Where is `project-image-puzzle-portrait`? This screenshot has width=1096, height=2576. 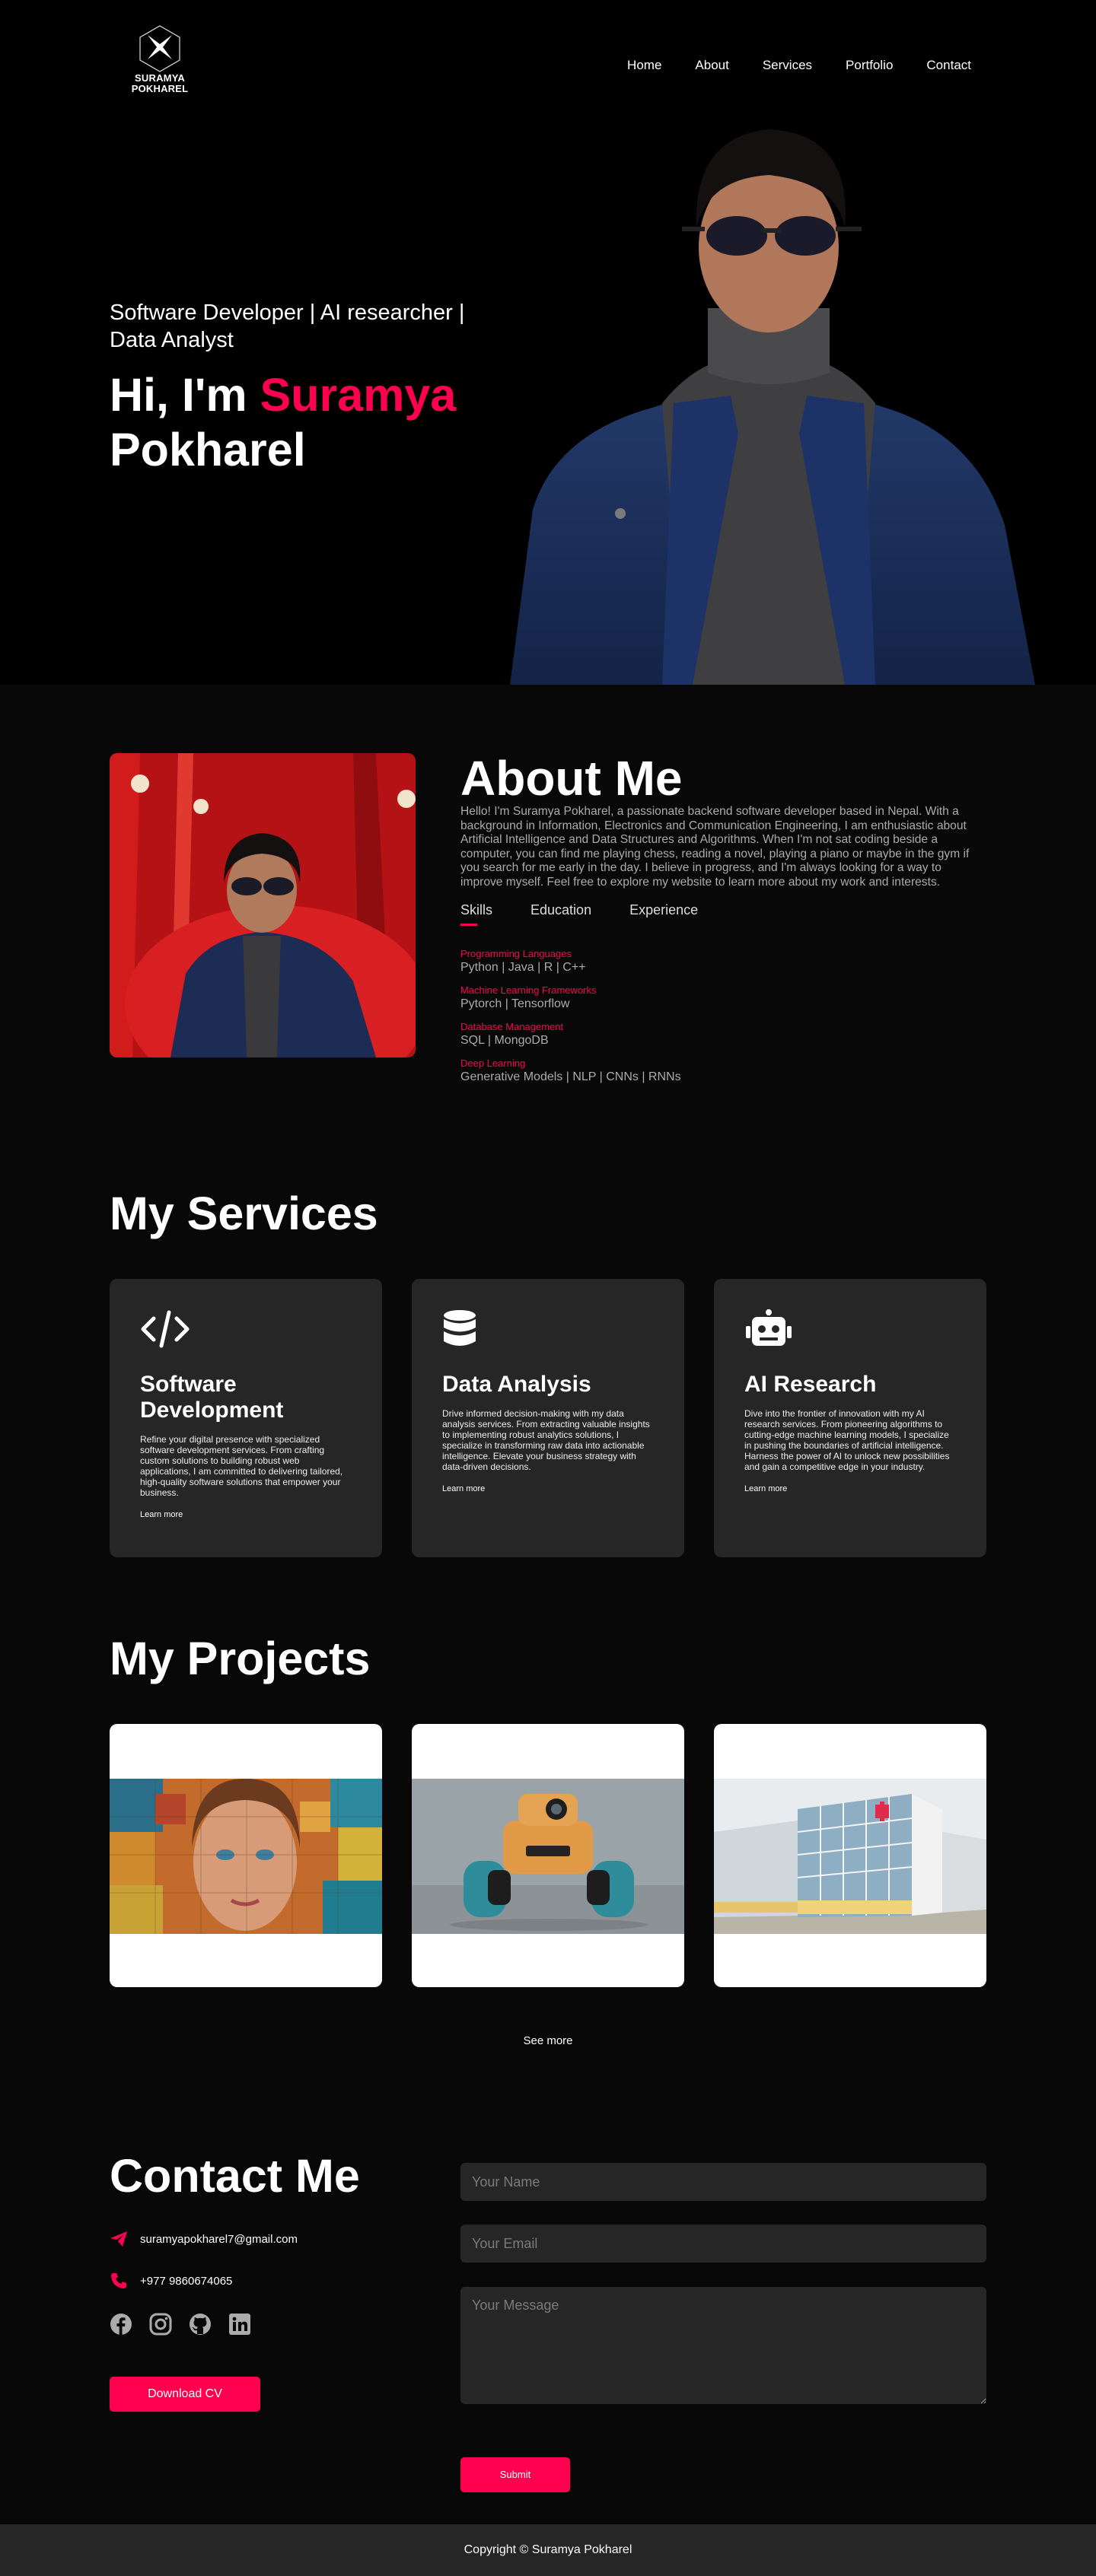 project-image-puzzle-portrait is located at coordinates (246, 1857).